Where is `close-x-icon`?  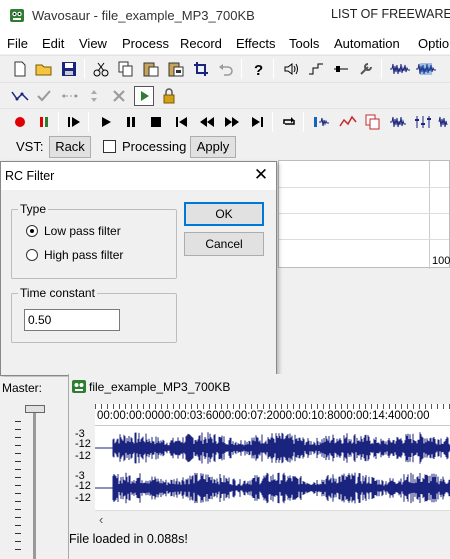
close-x-icon is located at coordinates (119, 96).